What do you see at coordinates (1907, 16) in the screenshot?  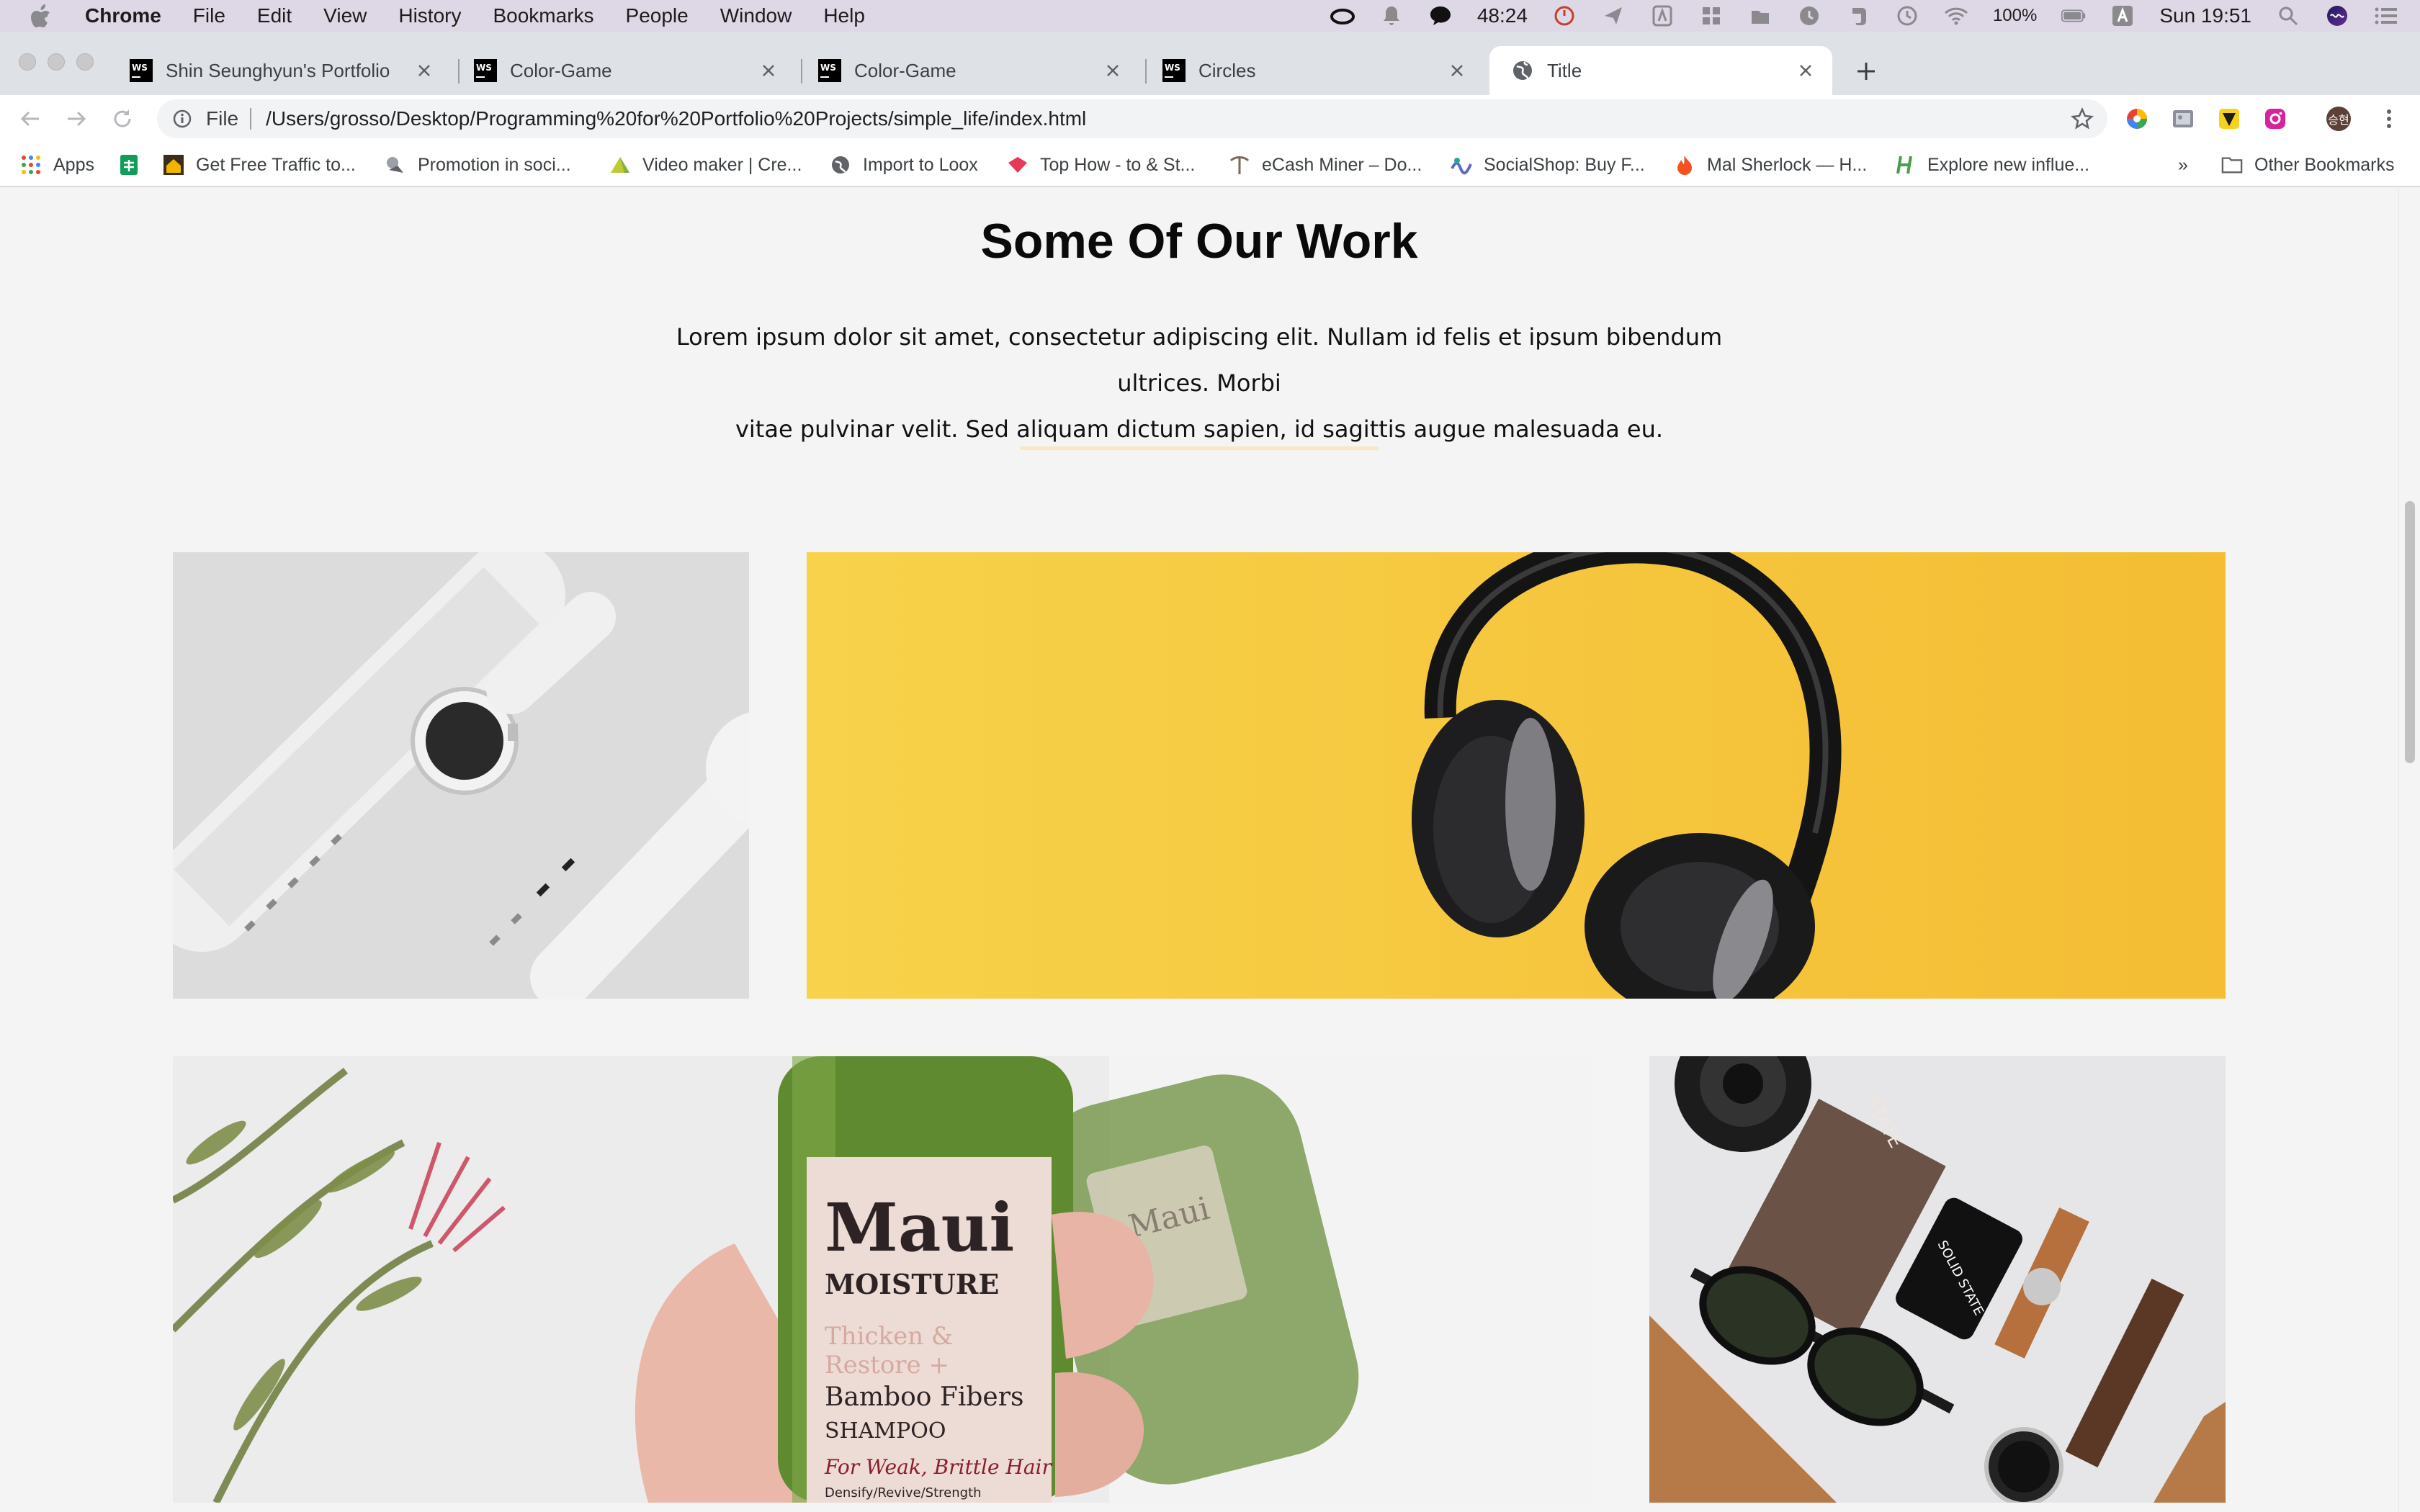 I see `time-machine-icon` at bounding box center [1907, 16].